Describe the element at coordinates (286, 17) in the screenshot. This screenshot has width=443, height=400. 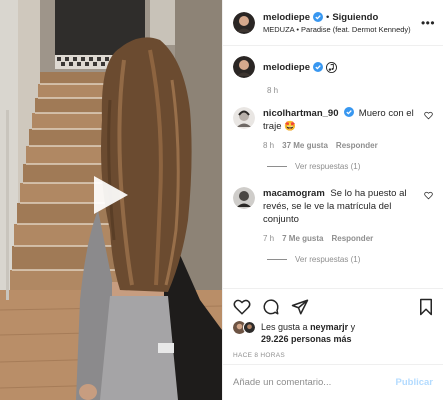
I see `author-username: melodiepe` at that location.